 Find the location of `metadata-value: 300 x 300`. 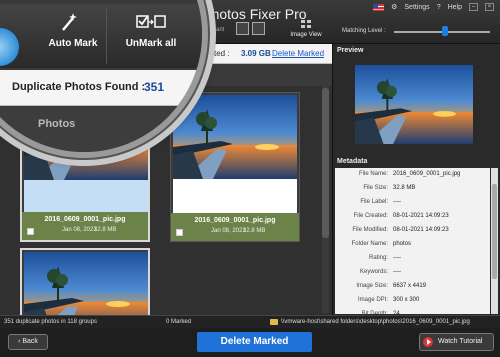

metadata-value: 300 x 300 is located at coordinates (406, 300).